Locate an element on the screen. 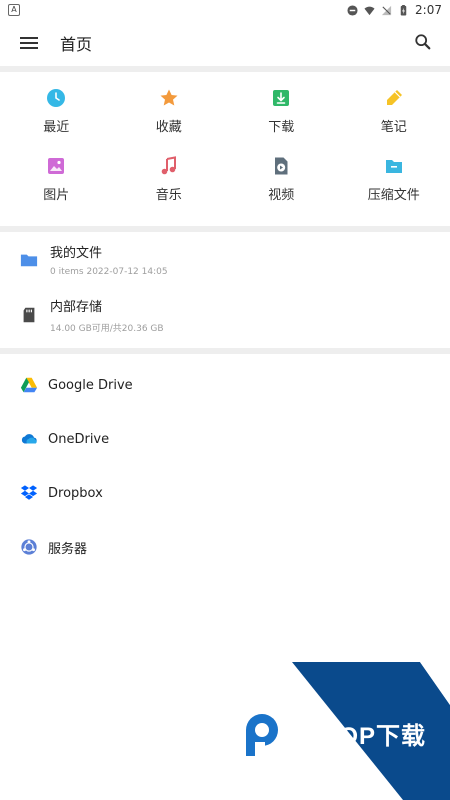 This screenshot has height=800, width=450. status-left: A is located at coordinates (14, 10).